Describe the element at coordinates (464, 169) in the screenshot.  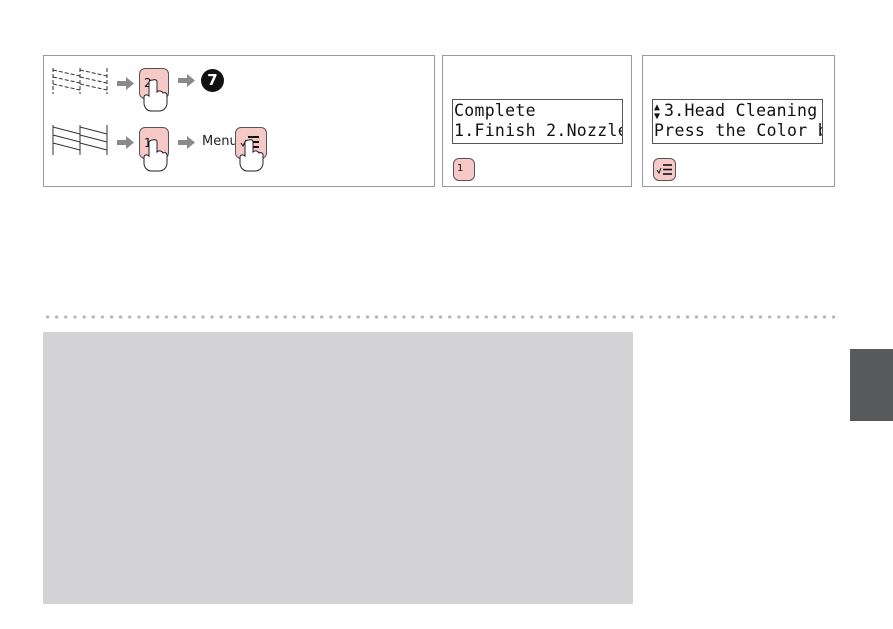
I see `key-1-button: 1` at that location.